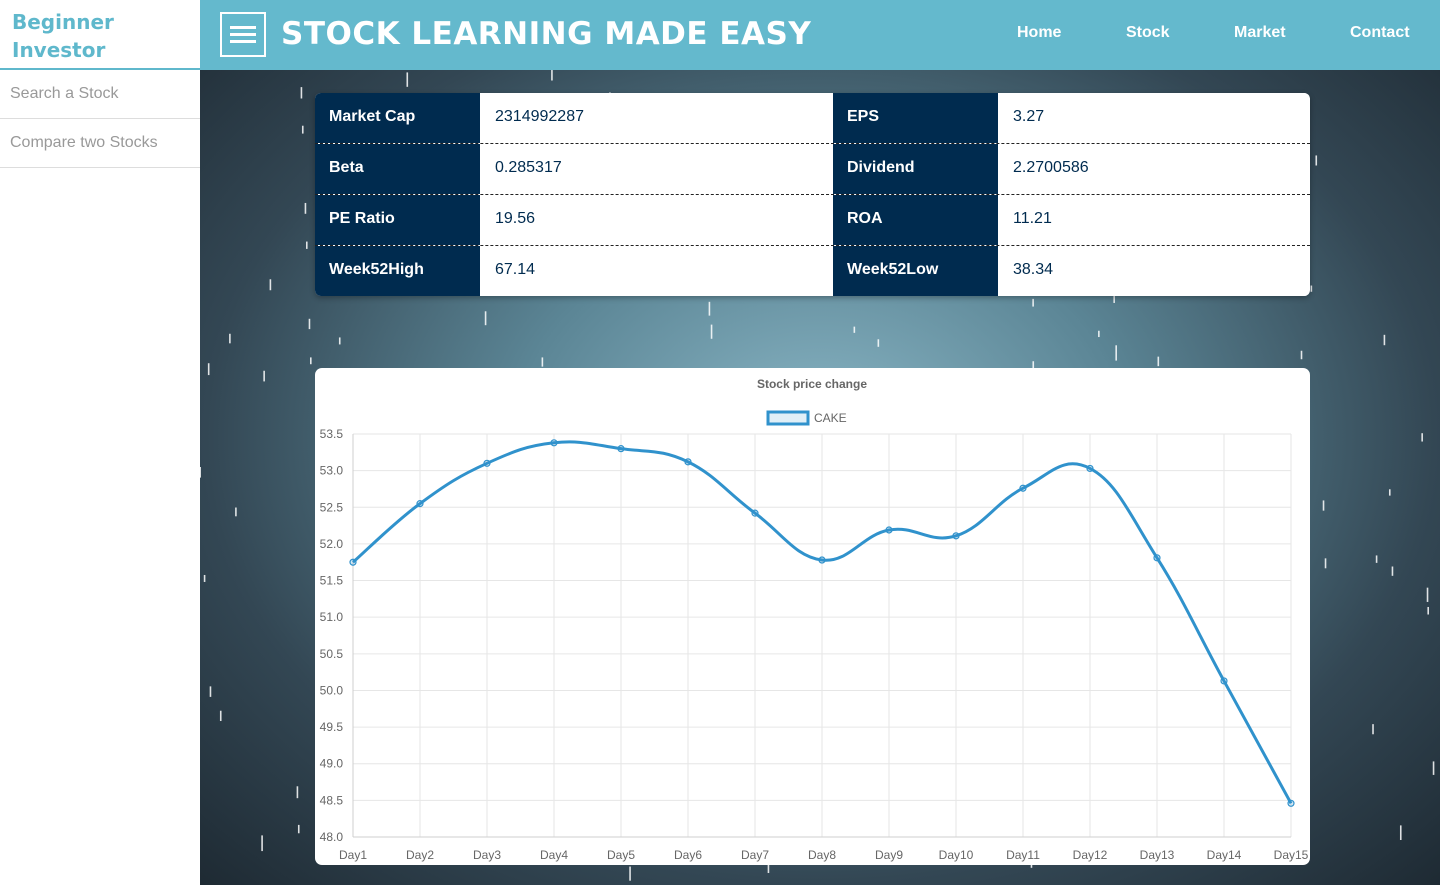 The height and width of the screenshot is (885, 1440). What do you see at coordinates (889, 855) in the screenshot?
I see `x-tick-label: Day9` at bounding box center [889, 855].